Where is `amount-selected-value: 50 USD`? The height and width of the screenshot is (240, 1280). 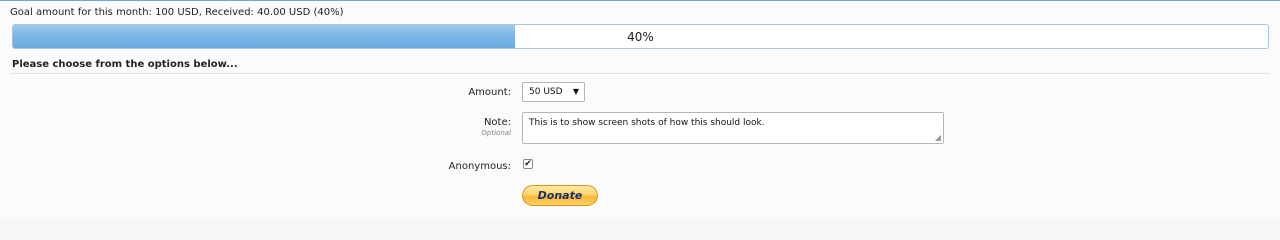 amount-selected-value: 50 USD is located at coordinates (546, 92).